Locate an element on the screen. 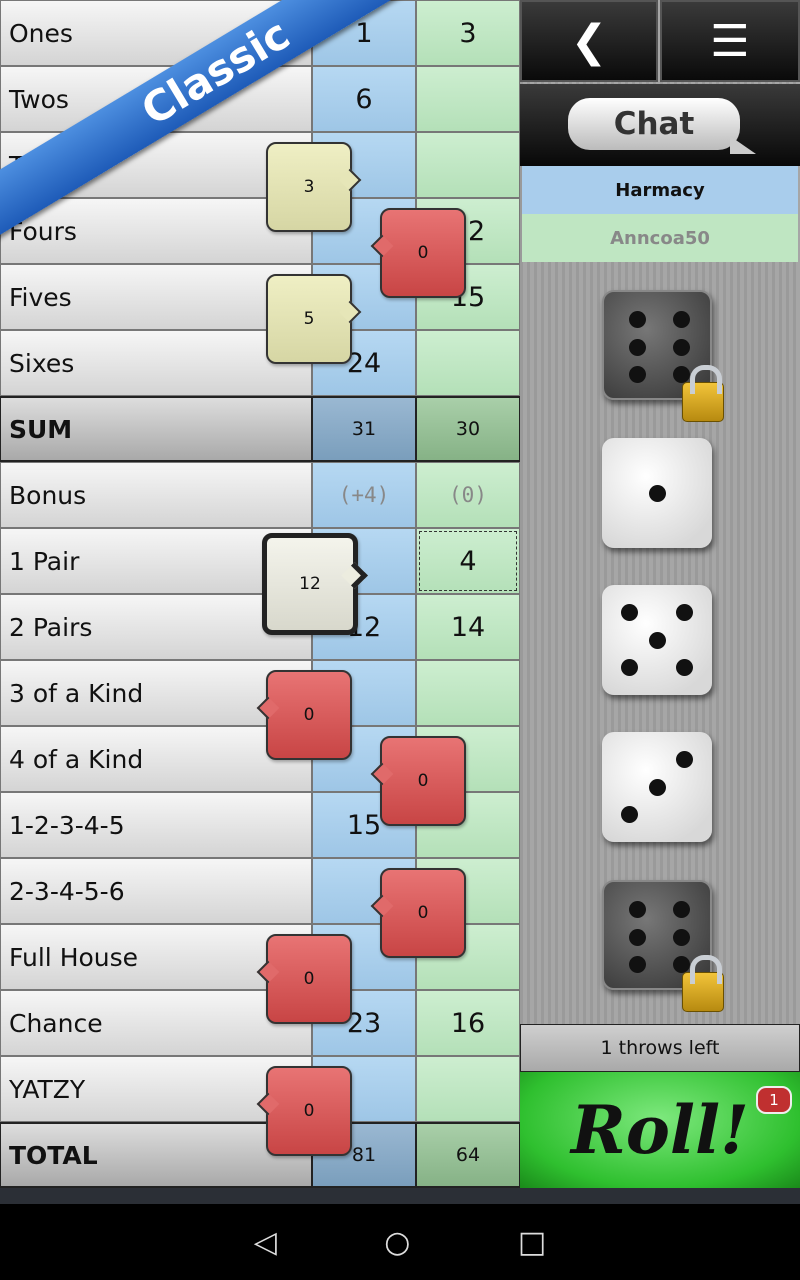 The width and height of the screenshot is (800, 1280). roll-label: Roll! is located at coordinates (660, 1130).